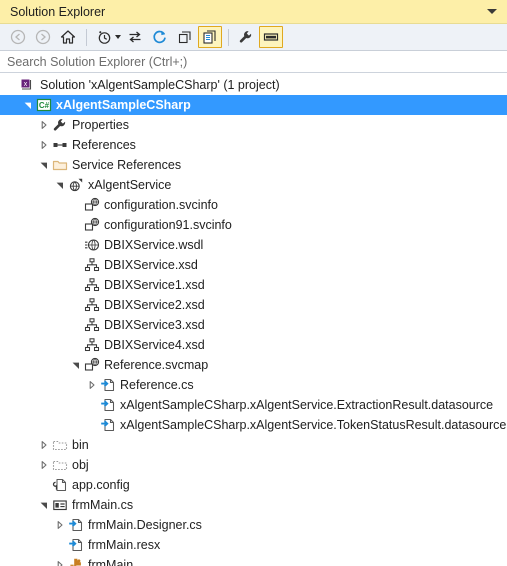 This screenshot has height=566, width=507. I want to click on wsdl-icon, so click(92, 245).